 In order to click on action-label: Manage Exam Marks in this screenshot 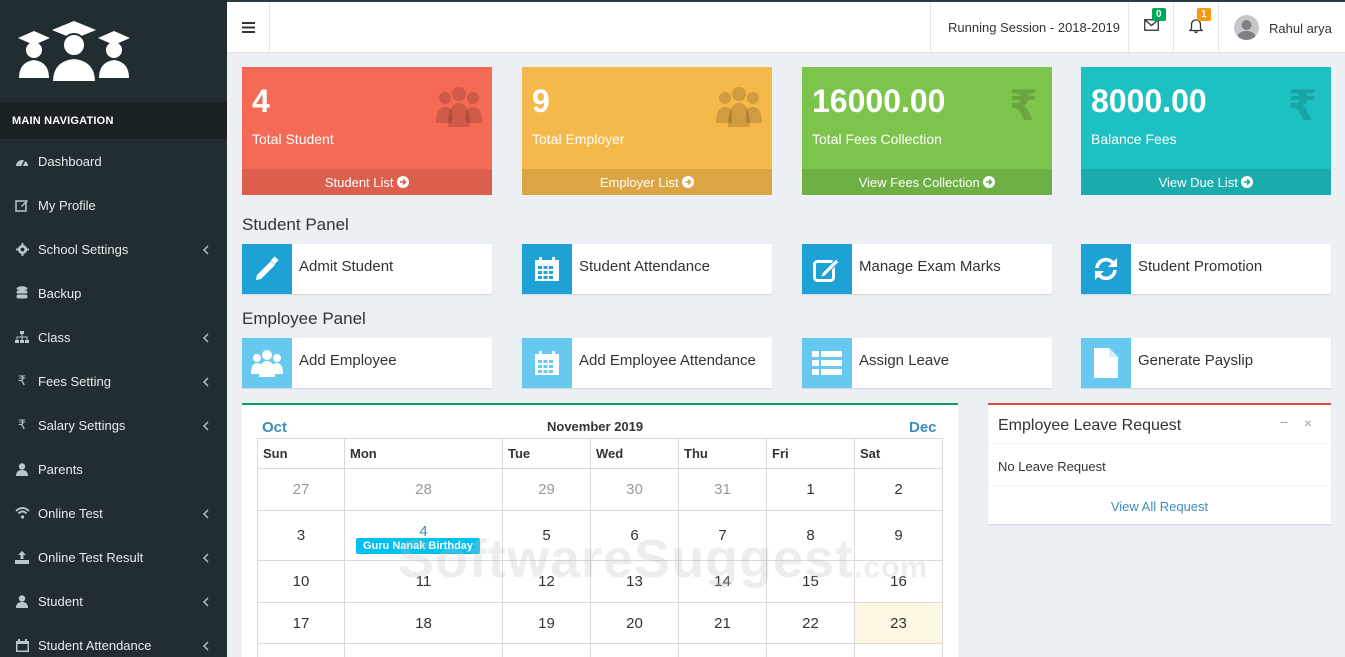, I will do `click(930, 266)`.